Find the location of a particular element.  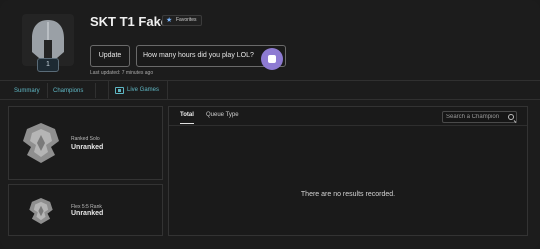

live-game-icon is located at coordinates (119, 90).